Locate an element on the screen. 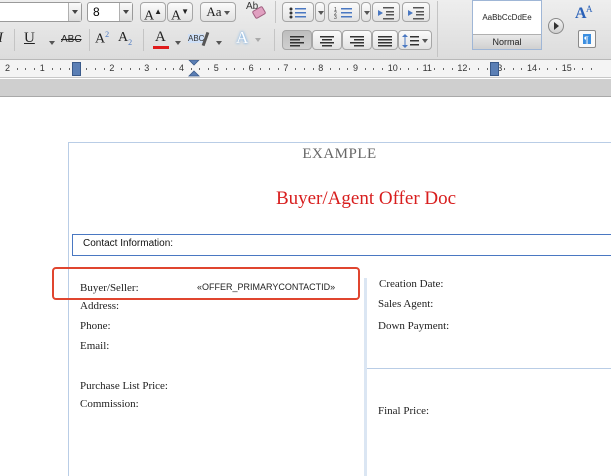 This screenshot has width=611, height=476. align-right-button is located at coordinates (357, 40).